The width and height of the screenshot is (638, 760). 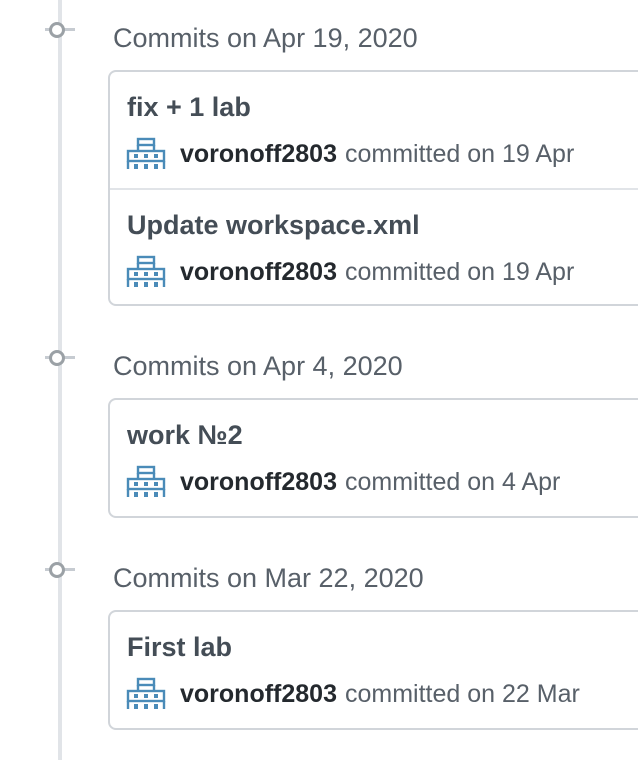 I want to click on commit-group-title: Commits on Apr 4, 2020, so click(x=258, y=366).